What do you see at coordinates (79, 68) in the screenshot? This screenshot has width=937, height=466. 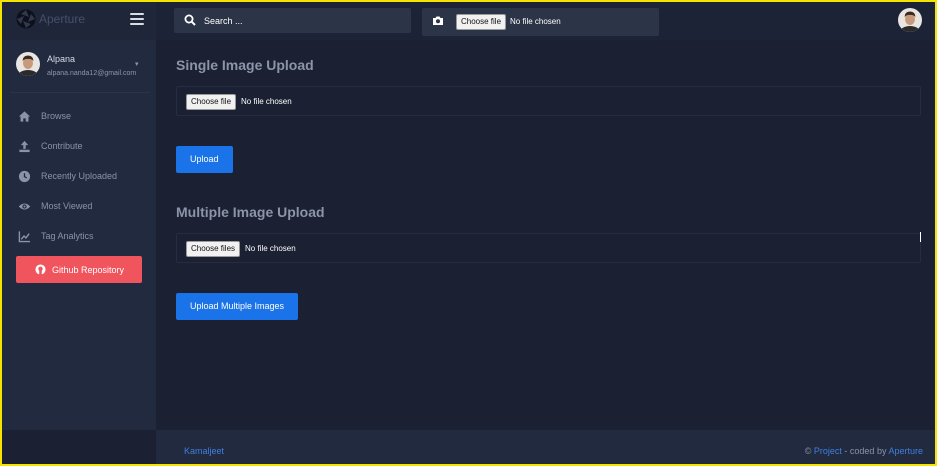 I see `user-profile: Alpana alpana.nanda12@gmail.com ▾` at bounding box center [79, 68].